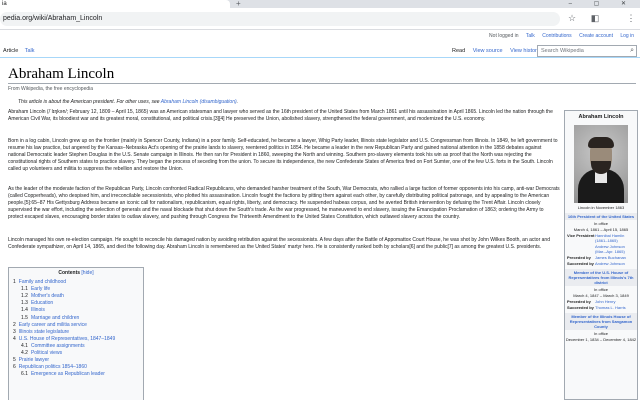  What do you see at coordinates (61, 74) in the screenshot?
I see `page-title: Abraham Lincoln` at bounding box center [61, 74].